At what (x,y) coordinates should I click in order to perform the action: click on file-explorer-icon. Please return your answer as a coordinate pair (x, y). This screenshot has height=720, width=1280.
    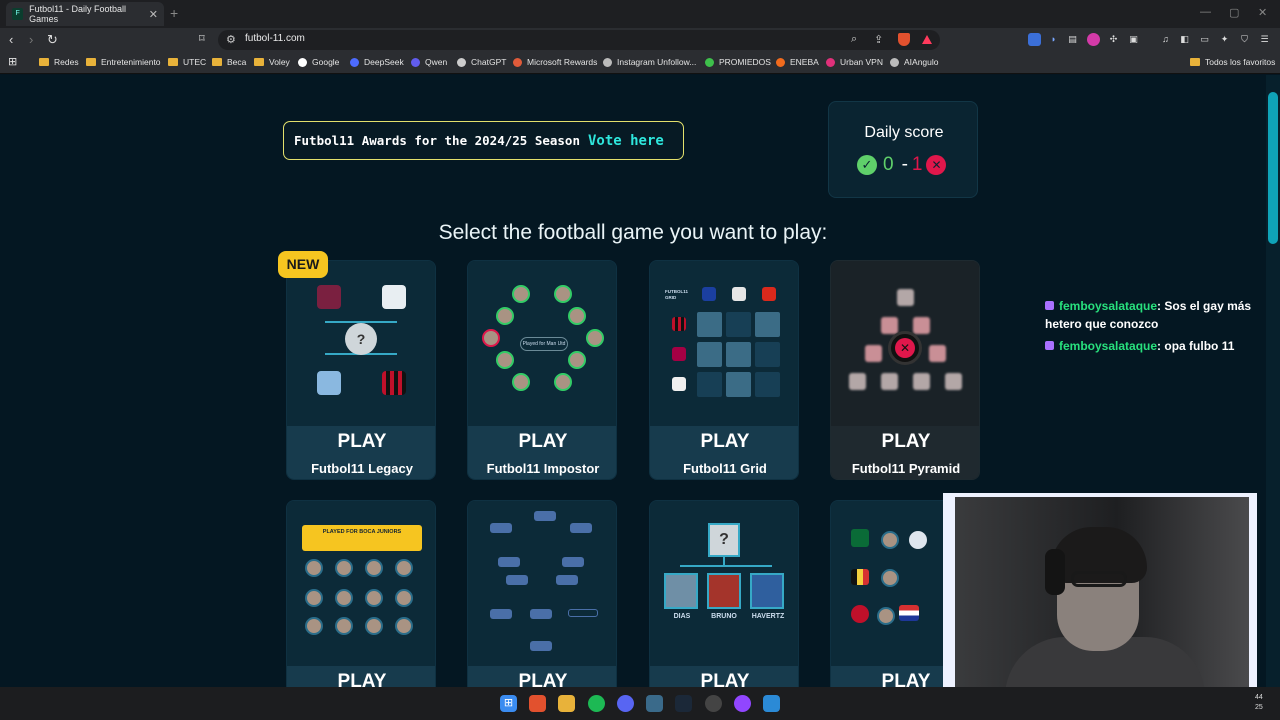
    Looking at the image, I should click on (566, 703).